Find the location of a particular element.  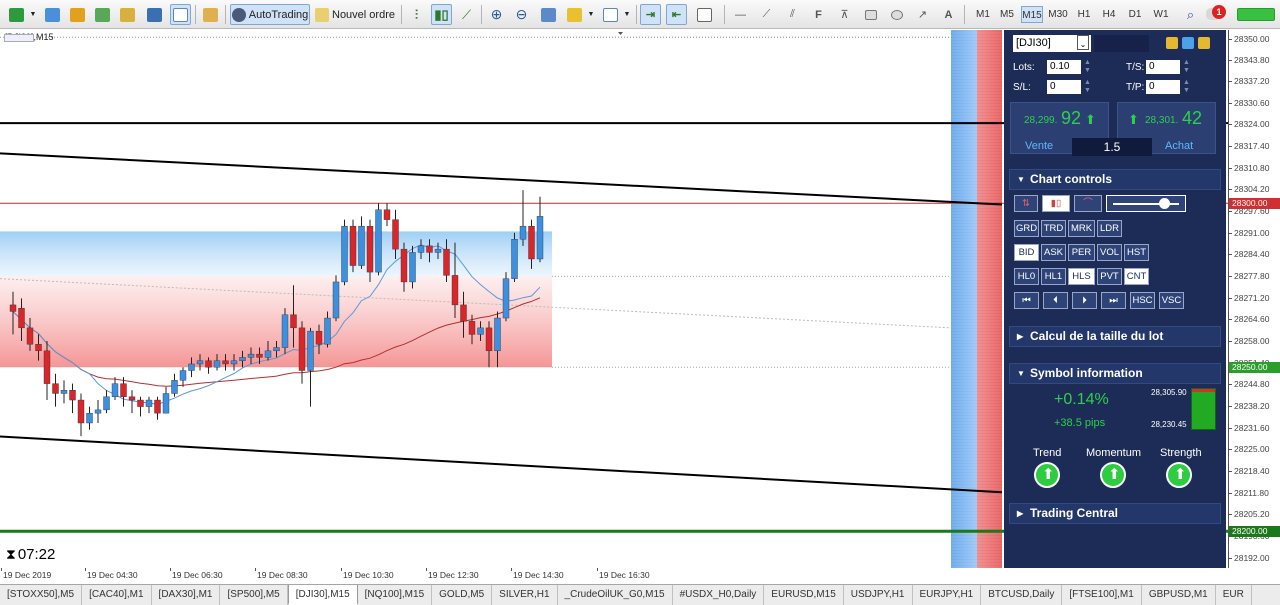

line-chart-button: ⟋ is located at coordinates (466, 14).